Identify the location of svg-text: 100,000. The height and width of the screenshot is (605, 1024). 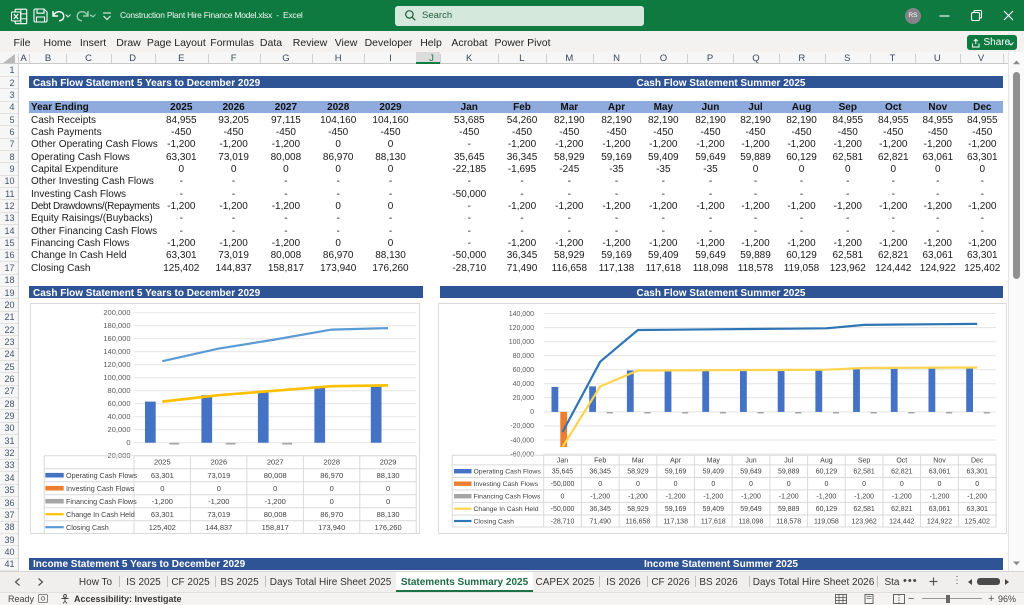
(521, 342).